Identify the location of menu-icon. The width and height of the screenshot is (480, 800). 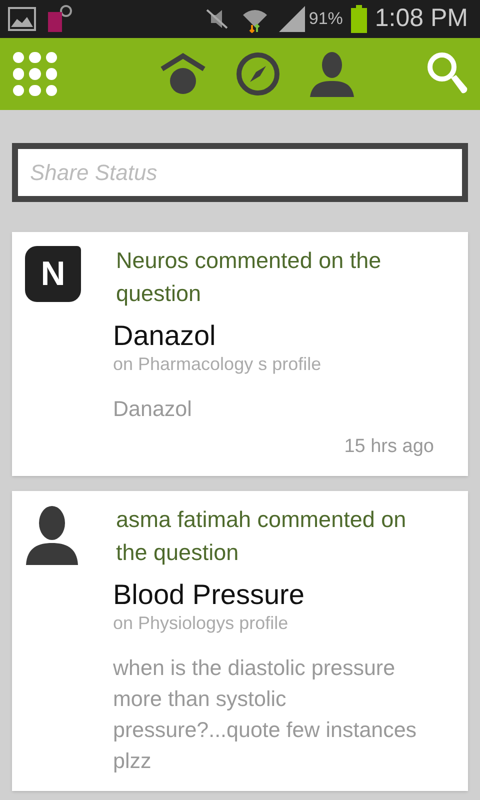
(35, 74).